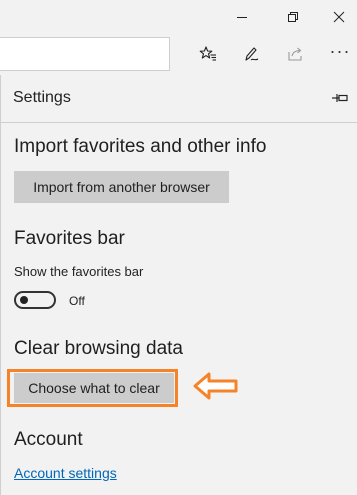 This screenshot has height=495, width=357. I want to click on minimize-button, so click(242, 16).